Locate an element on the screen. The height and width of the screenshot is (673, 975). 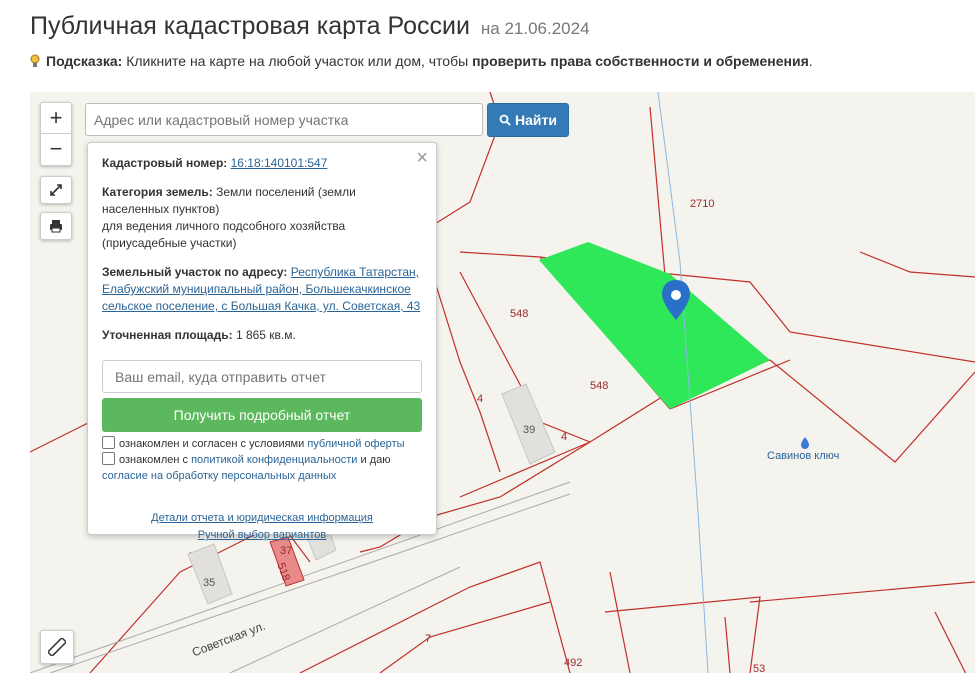
email-field is located at coordinates (262, 376).